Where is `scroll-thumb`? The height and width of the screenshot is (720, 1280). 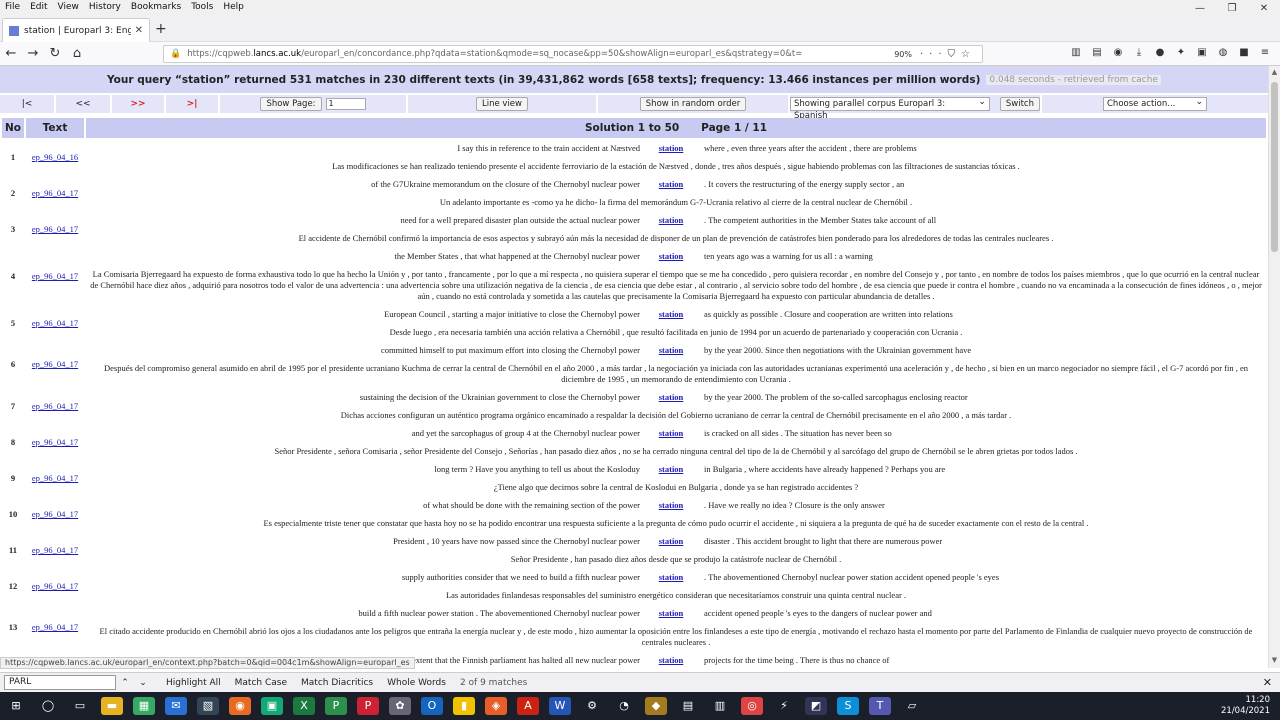
scroll-thumb is located at coordinates (1274, 167).